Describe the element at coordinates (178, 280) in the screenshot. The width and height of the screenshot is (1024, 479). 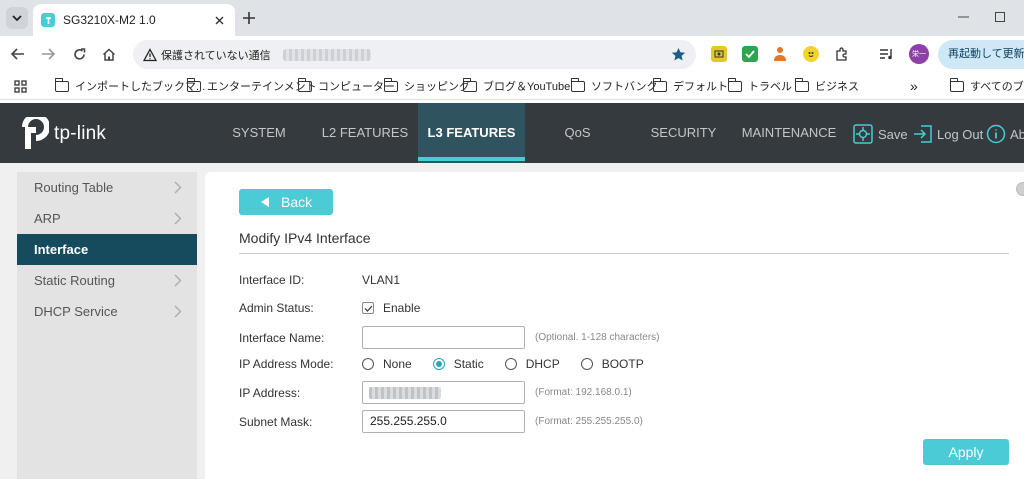
I see `chevron-right-icon` at that location.